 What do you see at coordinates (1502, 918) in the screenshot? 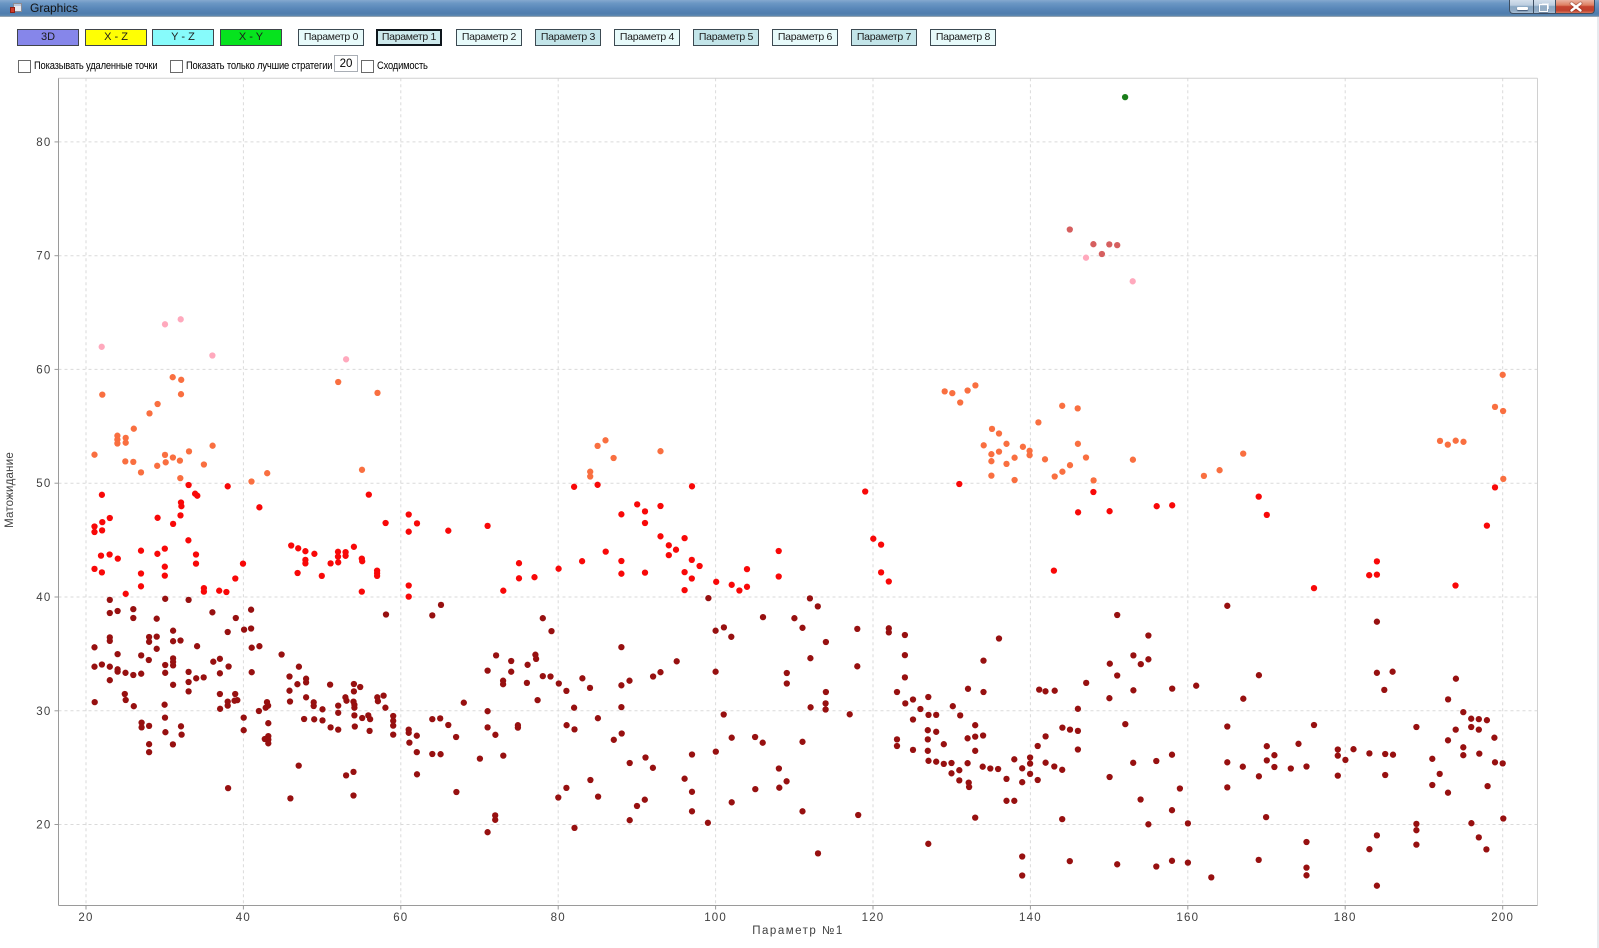
I see `svg-text: 200` at bounding box center [1502, 918].